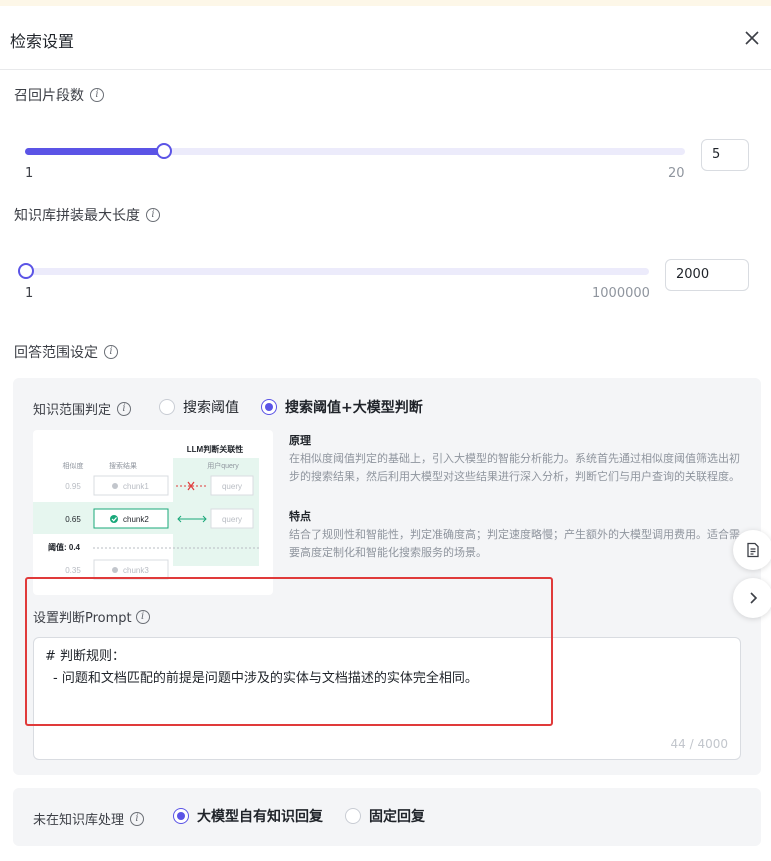 Image resolution: width=771 pixels, height=861 pixels. Describe the element at coordinates (26, 271) in the screenshot. I see `max-length-slider-thumb` at that location.